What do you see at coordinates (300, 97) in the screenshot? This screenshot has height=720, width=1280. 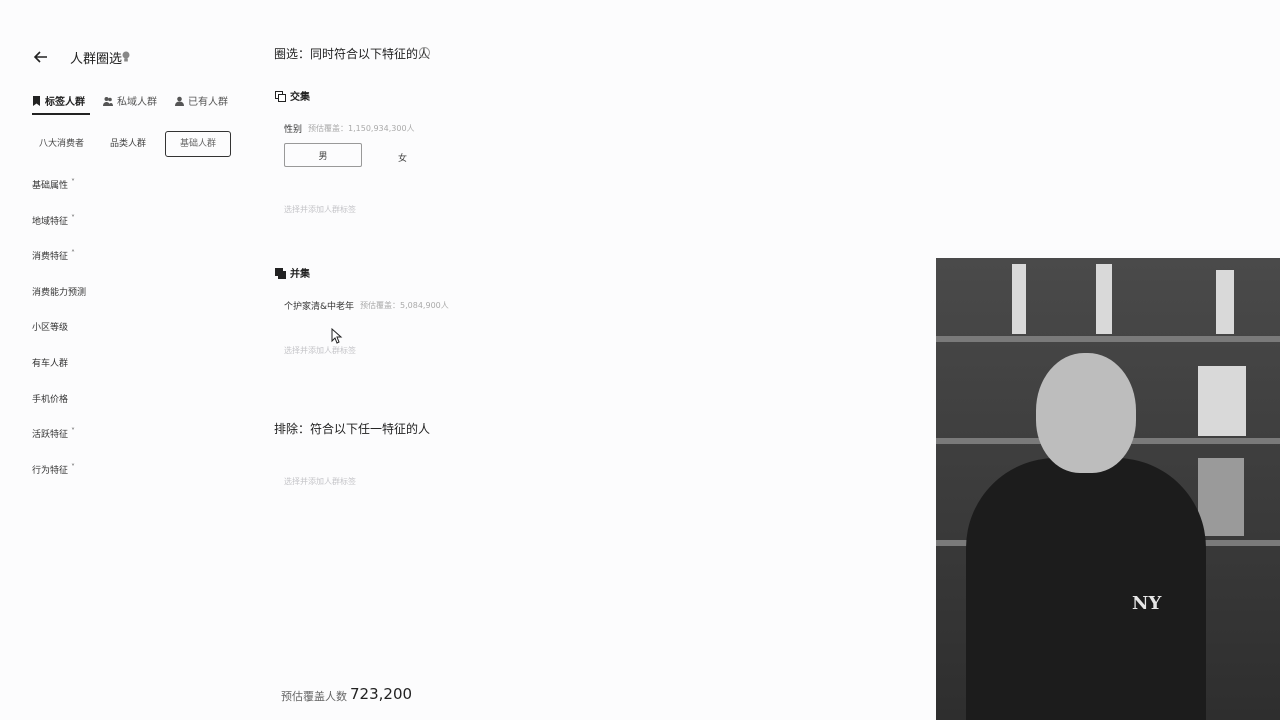 I see `intersection-title: 交集` at bounding box center [300, 97].